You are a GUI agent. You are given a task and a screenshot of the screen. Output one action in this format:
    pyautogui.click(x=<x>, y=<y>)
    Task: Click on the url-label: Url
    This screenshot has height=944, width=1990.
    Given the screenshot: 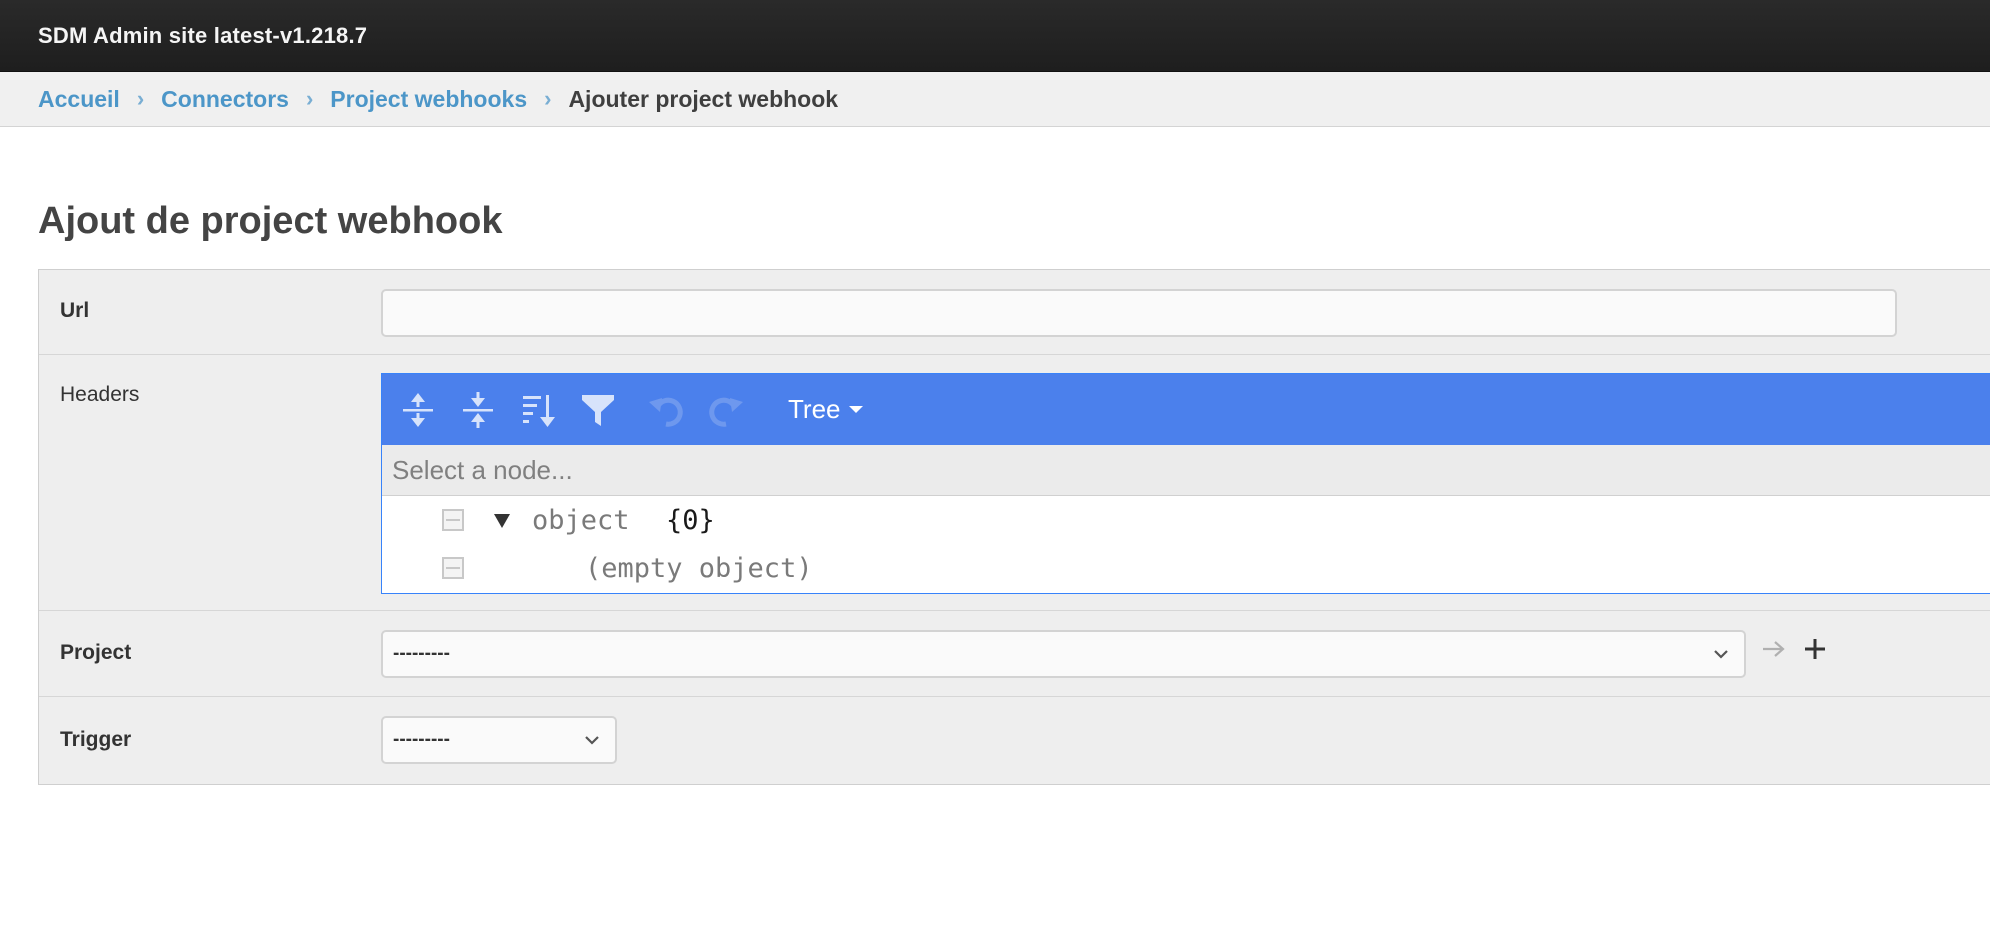 What is the action you would take?
    pyautogui.click(x=75, y=310)
    